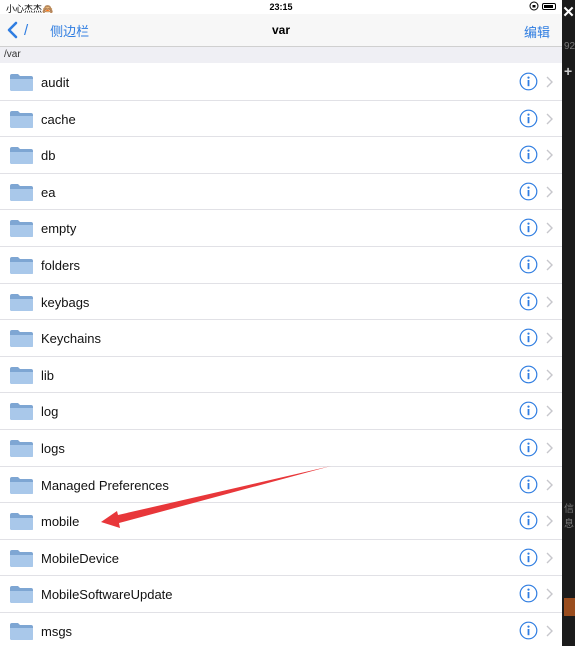  Describe the element at coordinates (71, 339) in the screenshot. I see `file-name: Keychains` at that location.